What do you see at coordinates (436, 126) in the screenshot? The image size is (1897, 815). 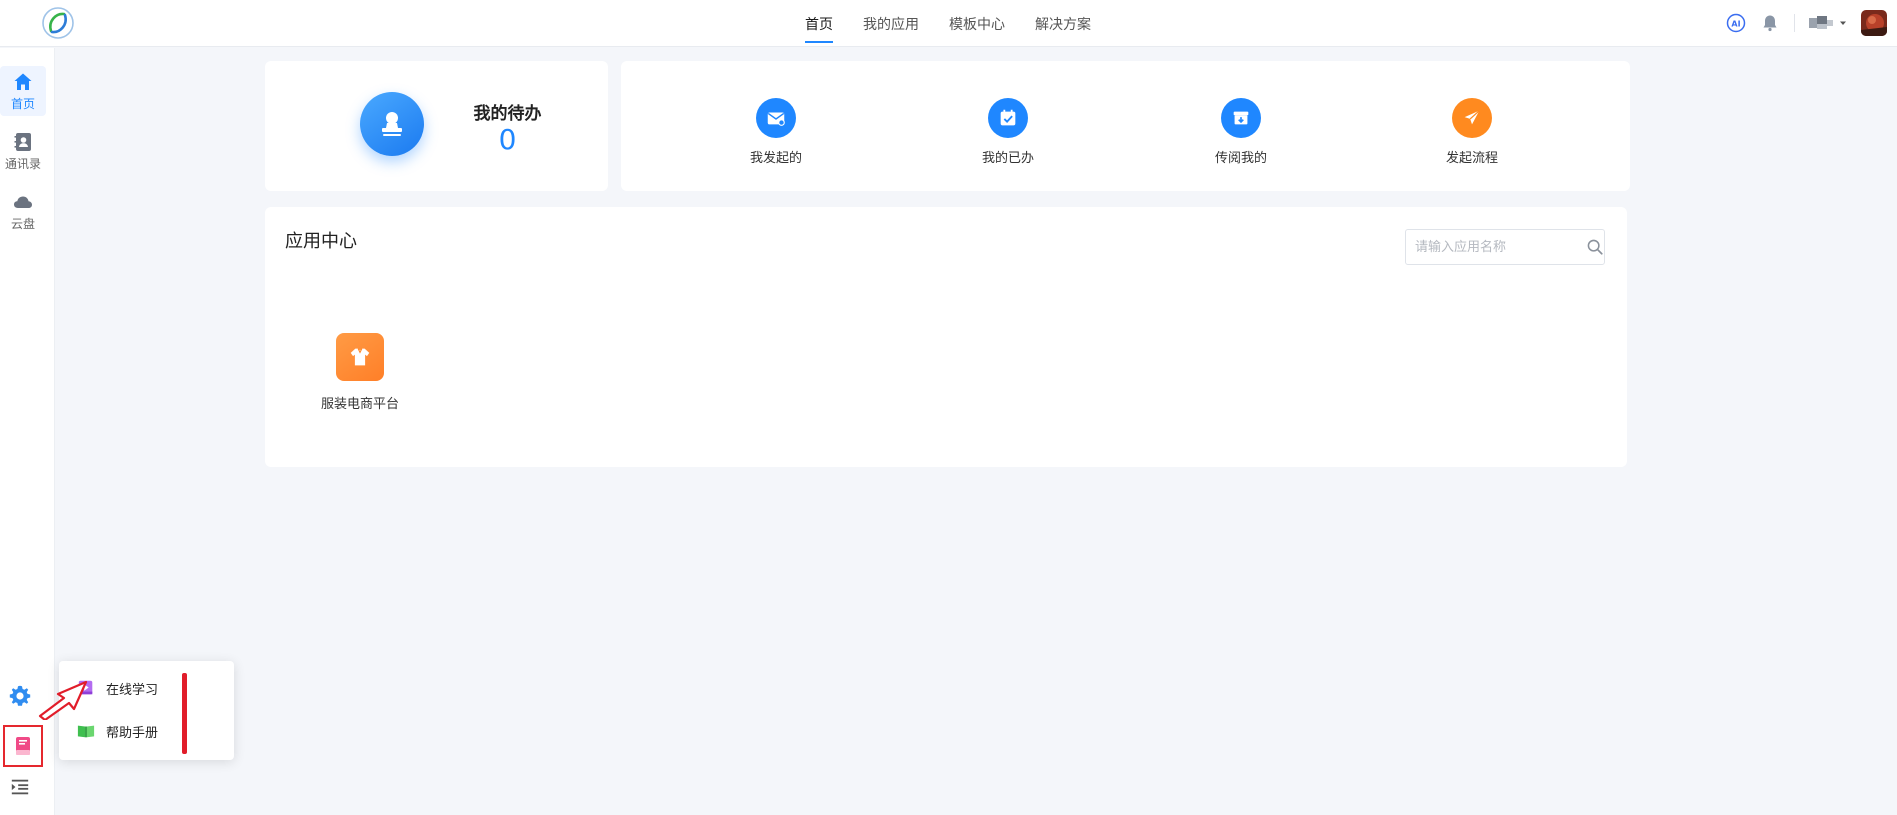 I see `todo-card: 我的待办 0` at bounding box center [436, 126].